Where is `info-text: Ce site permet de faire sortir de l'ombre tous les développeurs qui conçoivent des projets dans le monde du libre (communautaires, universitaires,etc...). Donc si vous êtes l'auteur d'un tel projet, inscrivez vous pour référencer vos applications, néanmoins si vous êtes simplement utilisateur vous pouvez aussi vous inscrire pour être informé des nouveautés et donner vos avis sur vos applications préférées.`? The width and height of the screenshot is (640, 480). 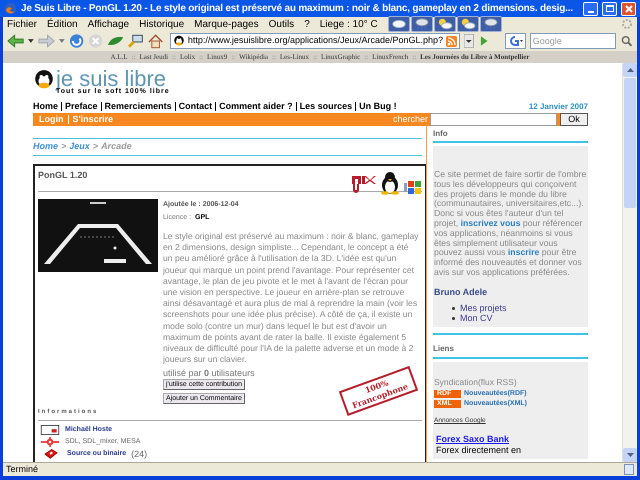
info-text: Ce site permet de faire sortir de l'ombre tous les développeurs qui conçoivent des projets dans le monde du libre (communautaires, universitaires,etc...). Donc si vous êtes l'auteur d'un tel projet, inscrivez vous pour référencer vos applications, néanmoins si vous êtes simplement utilisateur vous pouvez aussi vous inscrire pour être informé des nouveautés et donner vos avis sur vos applications préférées. is located at coordinates (510, 224).